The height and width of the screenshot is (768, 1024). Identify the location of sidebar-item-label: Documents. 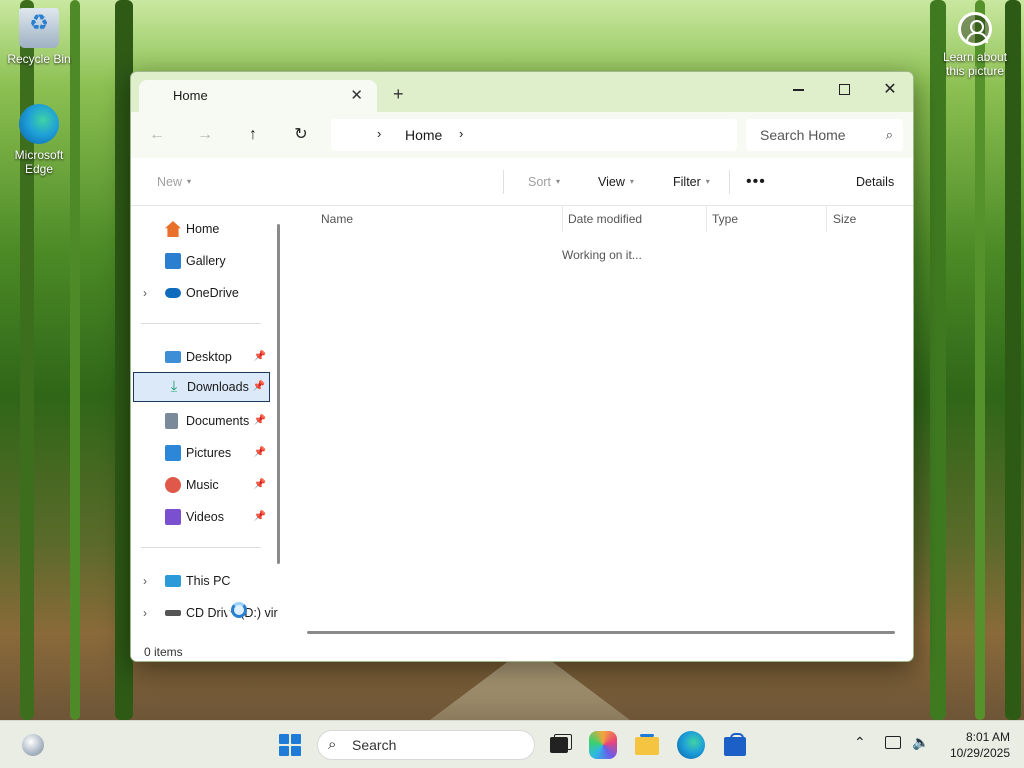
(218, 421).